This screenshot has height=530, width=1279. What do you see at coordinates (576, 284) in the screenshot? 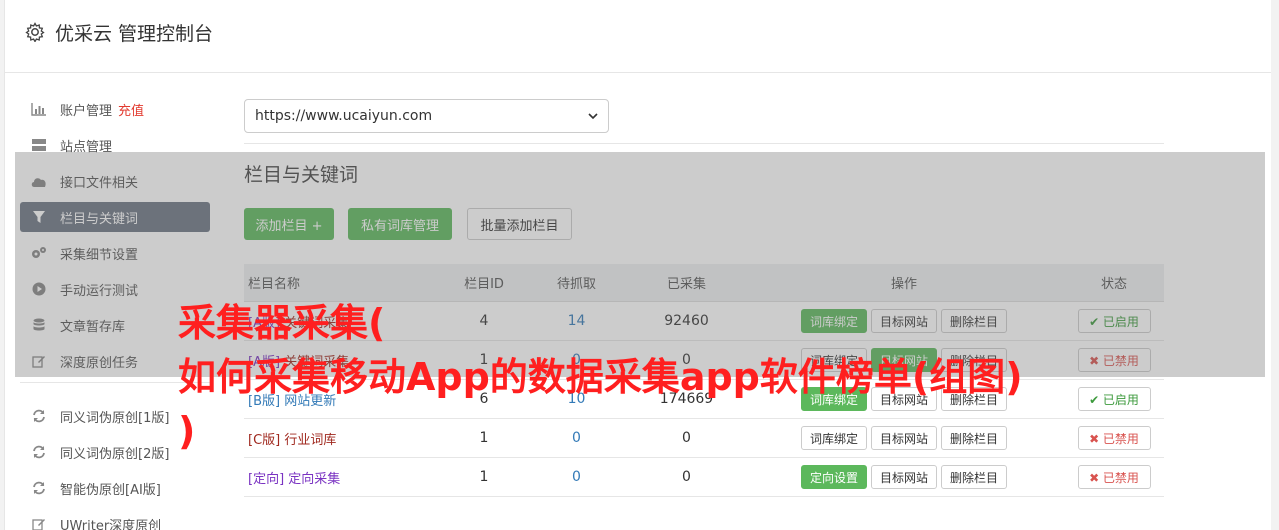
I see `header-wait: 待抓取` at bounding box center [576, 284].